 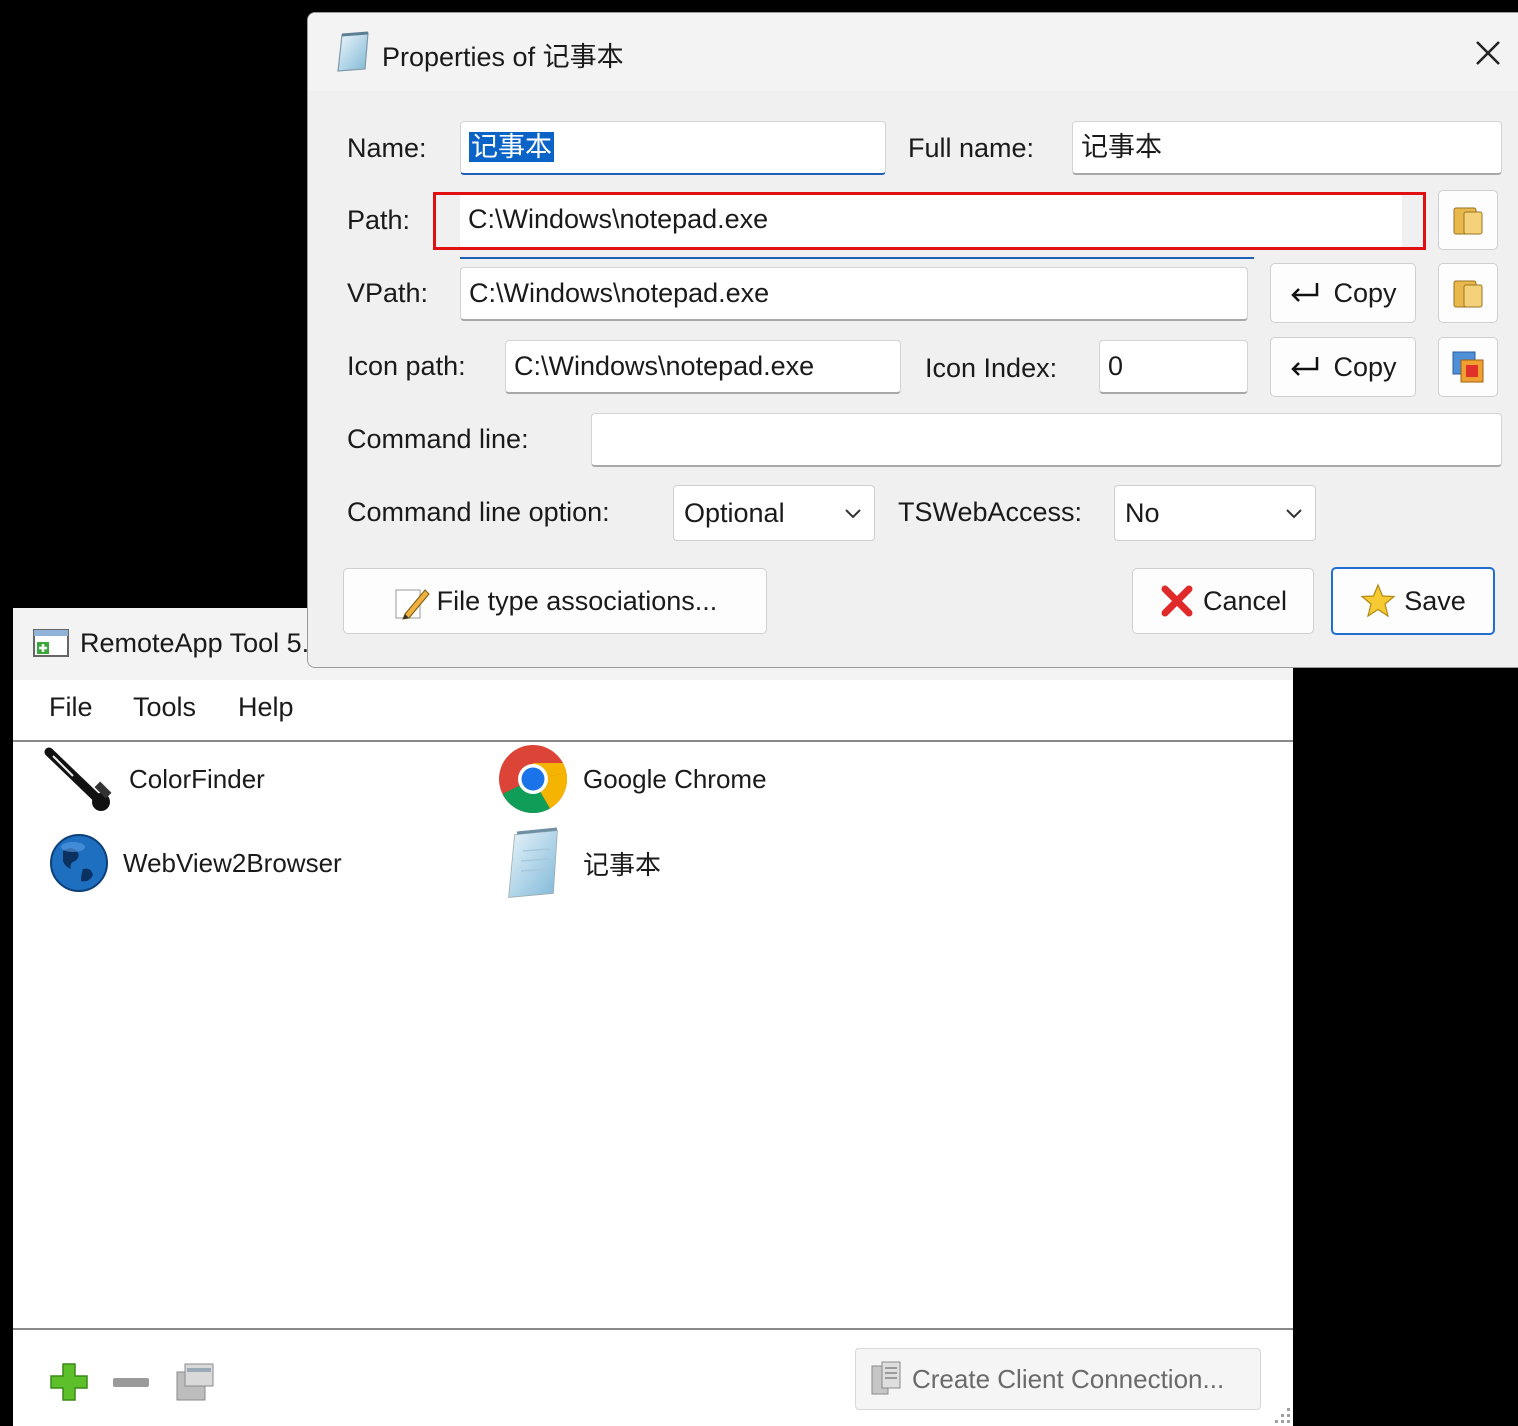 What do you see at coordinates (991, 368) in the screenshot?
I see `icon-index-label: Icon Index:` at bounding box center [991, 368].